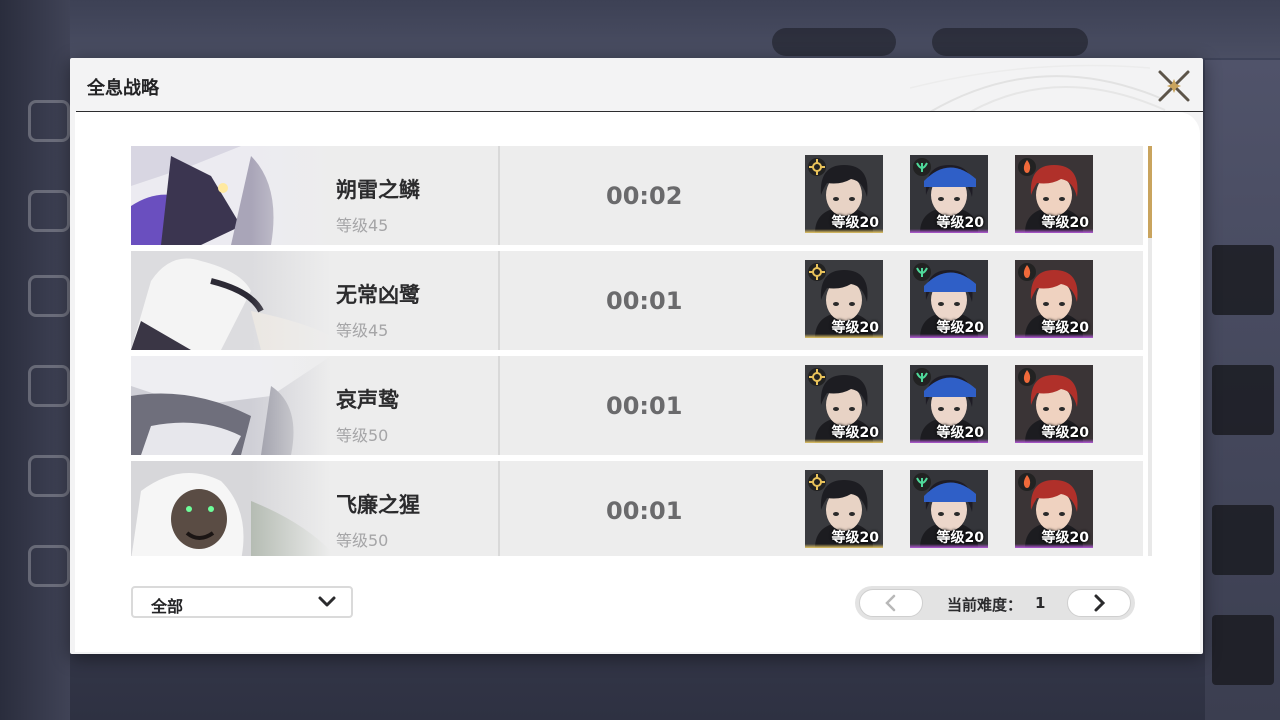  I want to click on header-decoration, so click(1038, 88).